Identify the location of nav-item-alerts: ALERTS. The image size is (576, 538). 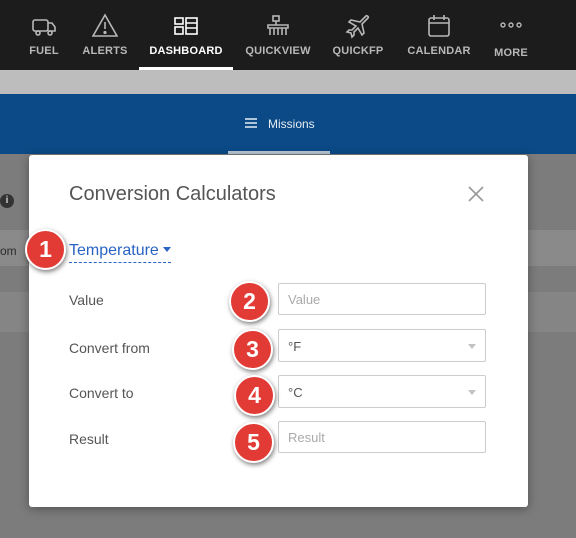
(105, 35).